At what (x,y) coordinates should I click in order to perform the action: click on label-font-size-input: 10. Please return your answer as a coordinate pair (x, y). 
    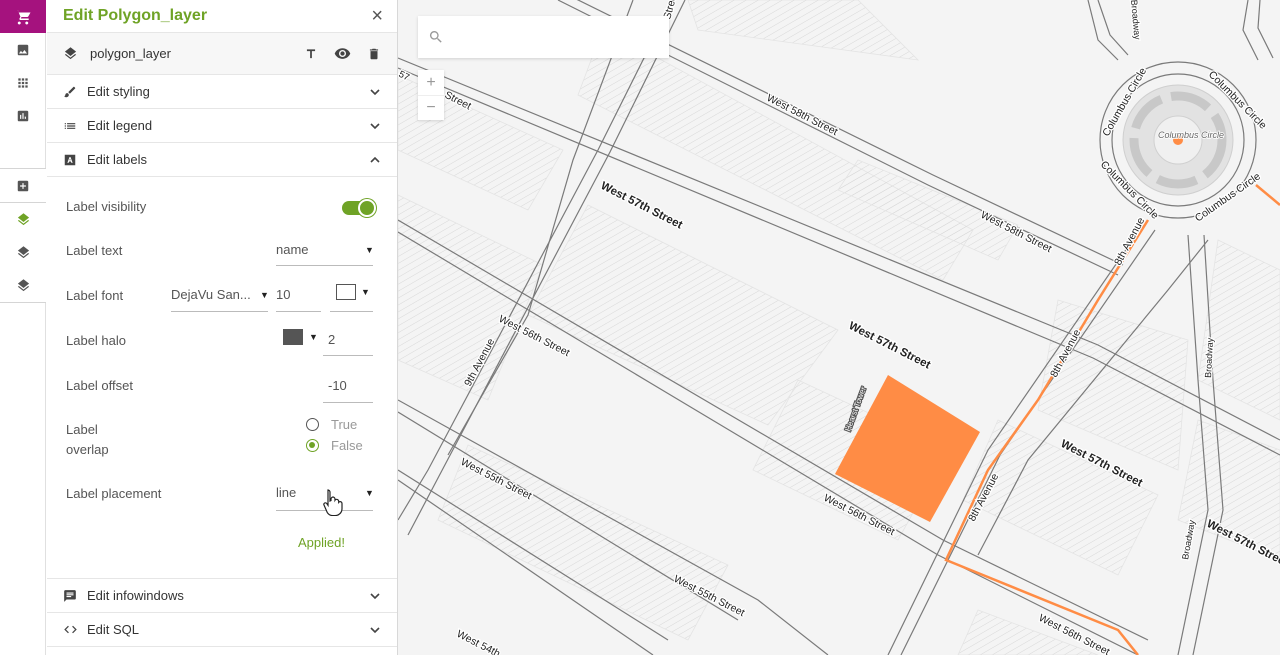
    Looking at the image, I should click on (298, 296).